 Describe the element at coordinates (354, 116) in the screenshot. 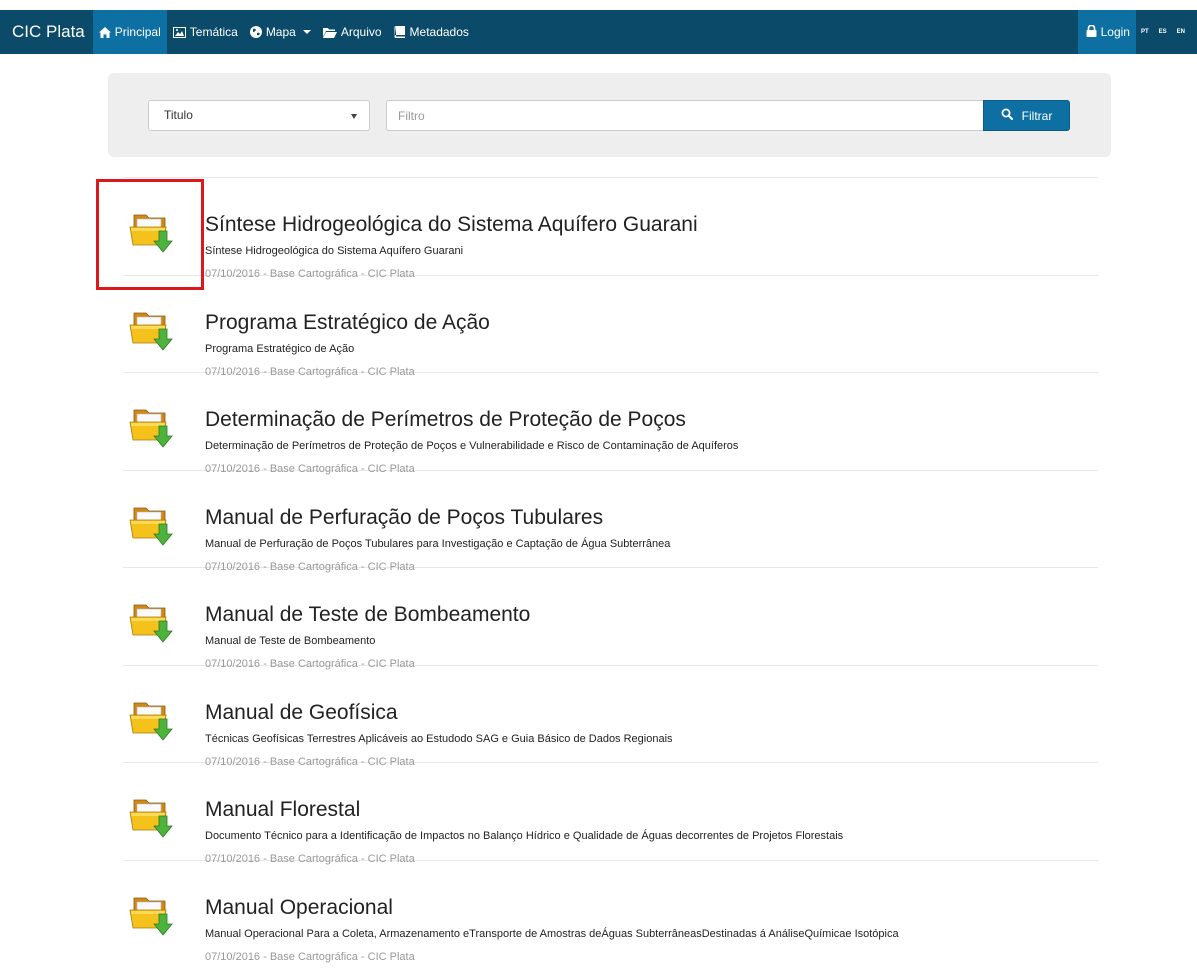

I see `select-caret-icon` at that location.